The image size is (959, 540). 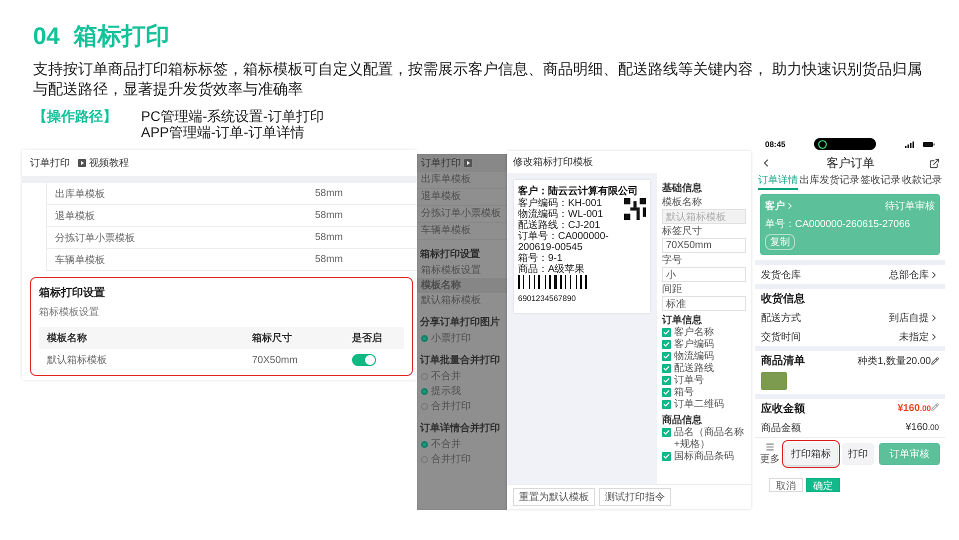 What do you see at coordinates (541, 258) in the screenshot?
I see `label-line: 箱号：9-1` at bounding box center [541, 258].